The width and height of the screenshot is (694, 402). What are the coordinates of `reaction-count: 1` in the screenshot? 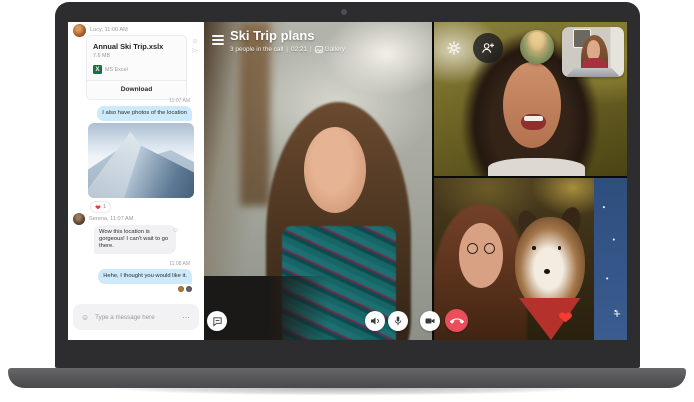 It's located at (104, 207).